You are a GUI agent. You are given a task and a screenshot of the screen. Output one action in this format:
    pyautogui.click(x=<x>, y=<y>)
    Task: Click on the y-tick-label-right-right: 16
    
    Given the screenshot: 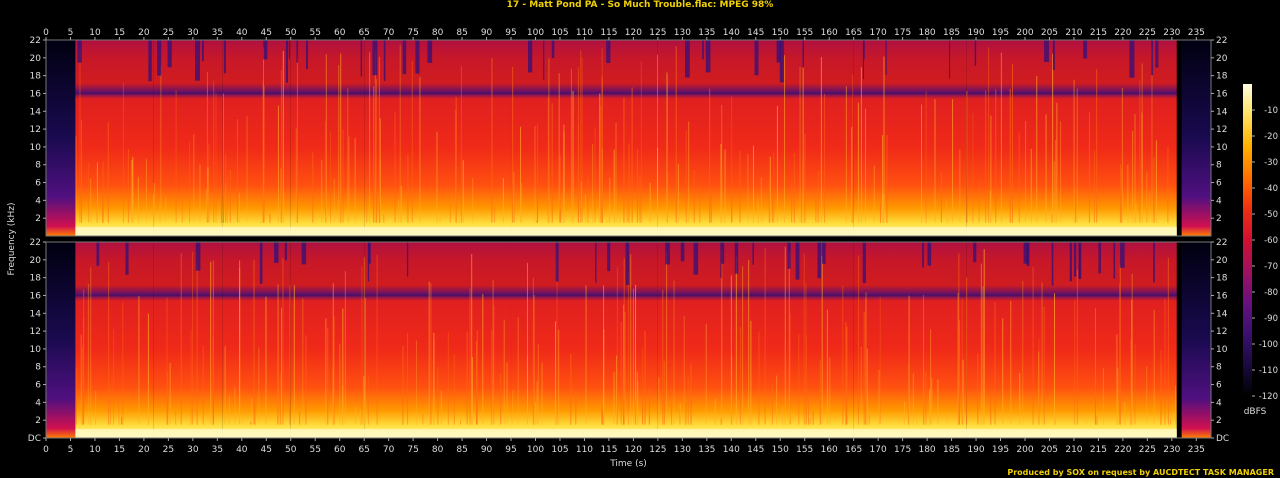 What is the action you would take?
    pyautogui.click(x=1222, y=296)
    